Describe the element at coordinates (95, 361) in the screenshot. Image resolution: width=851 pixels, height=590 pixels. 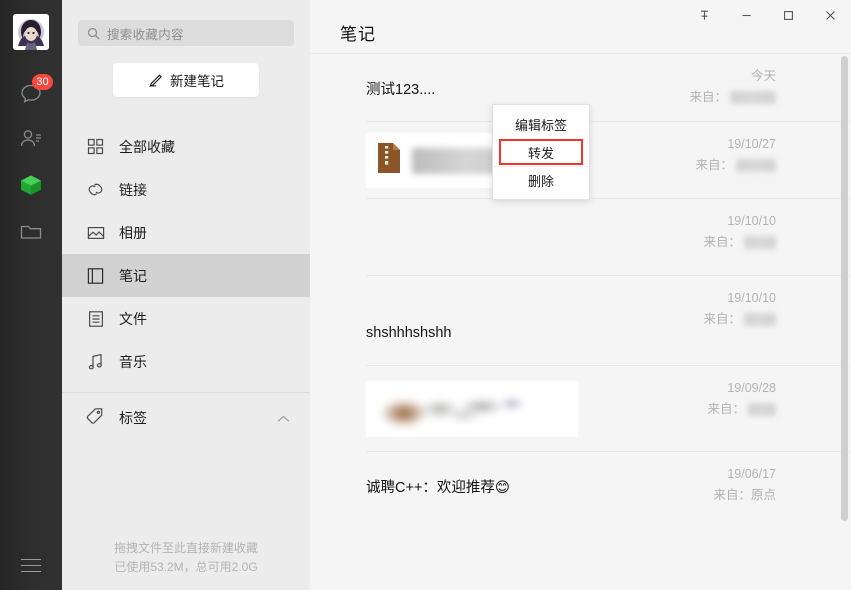
I see `music-note-icon` at that location.